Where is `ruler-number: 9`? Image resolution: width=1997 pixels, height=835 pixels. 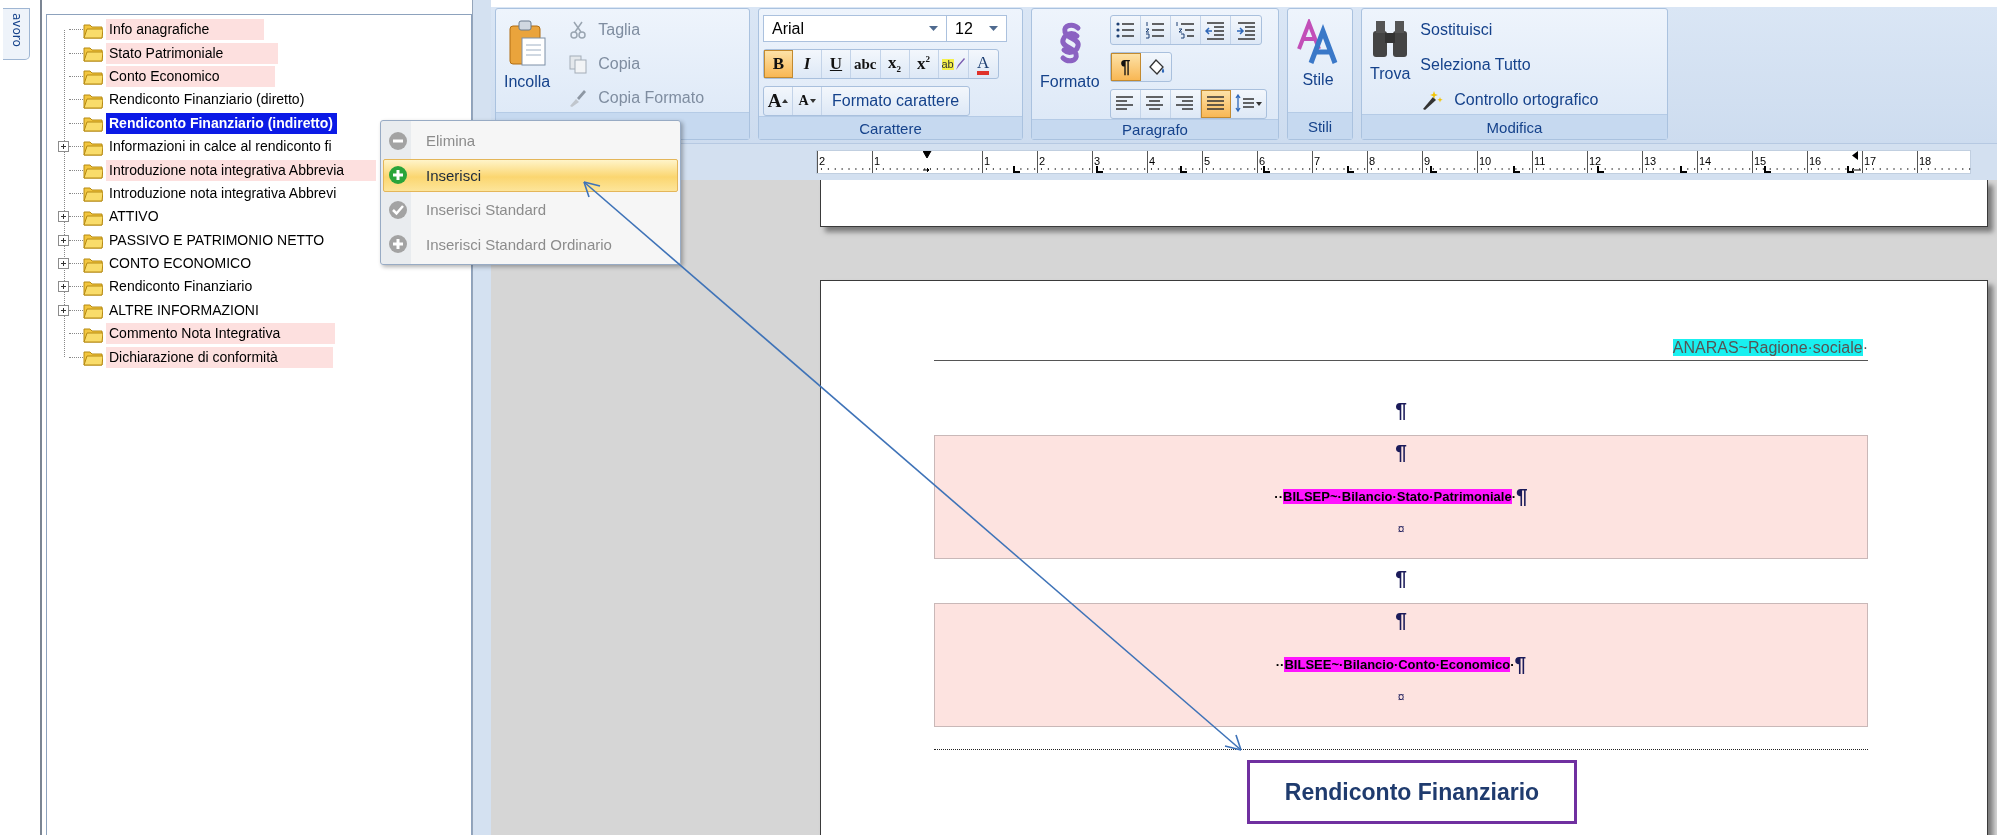 ruler-number: 9 is located at coordinates (1427, 161).